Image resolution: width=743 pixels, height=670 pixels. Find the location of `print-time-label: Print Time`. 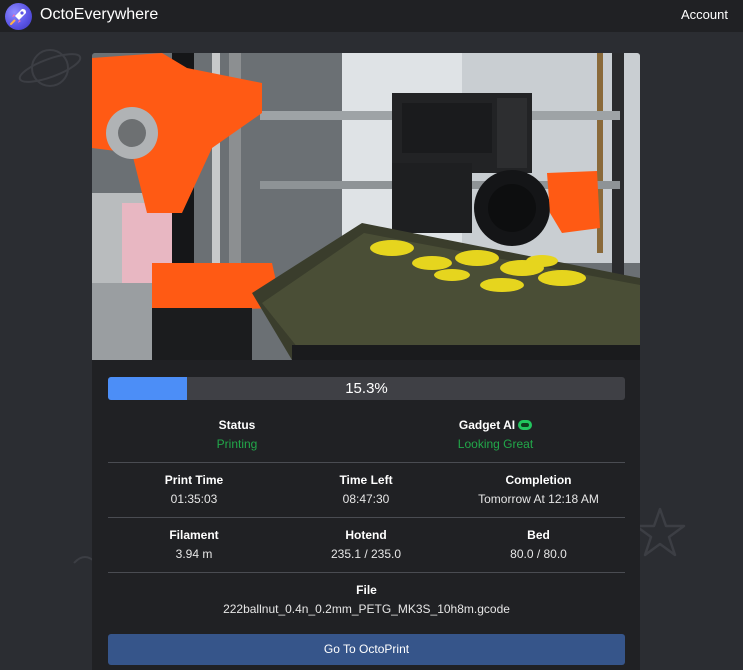

print-time-label: Print Time is located at coordinates (194, 480).